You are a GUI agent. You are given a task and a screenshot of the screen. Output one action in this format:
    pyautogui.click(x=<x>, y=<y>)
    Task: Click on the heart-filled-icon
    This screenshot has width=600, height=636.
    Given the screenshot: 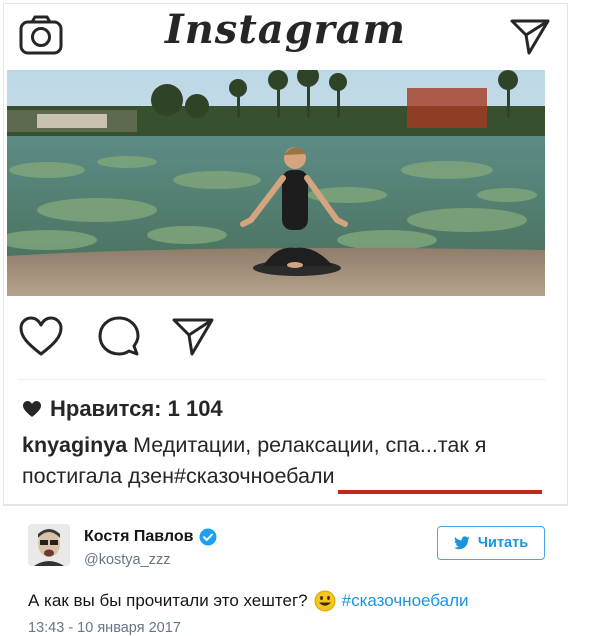 What is the action you would take?
    pyautogui.click(x=32, y=409)
    